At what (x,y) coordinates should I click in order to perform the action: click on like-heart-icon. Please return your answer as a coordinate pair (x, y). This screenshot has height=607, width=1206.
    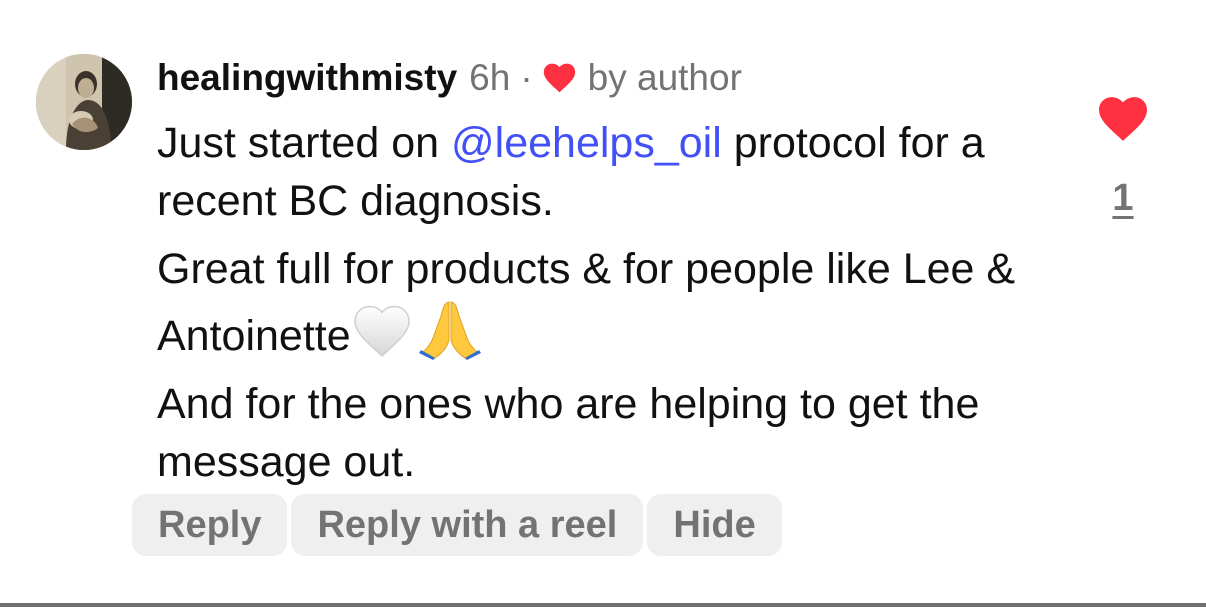
    Looking at the image, I should click on (1123, 119).